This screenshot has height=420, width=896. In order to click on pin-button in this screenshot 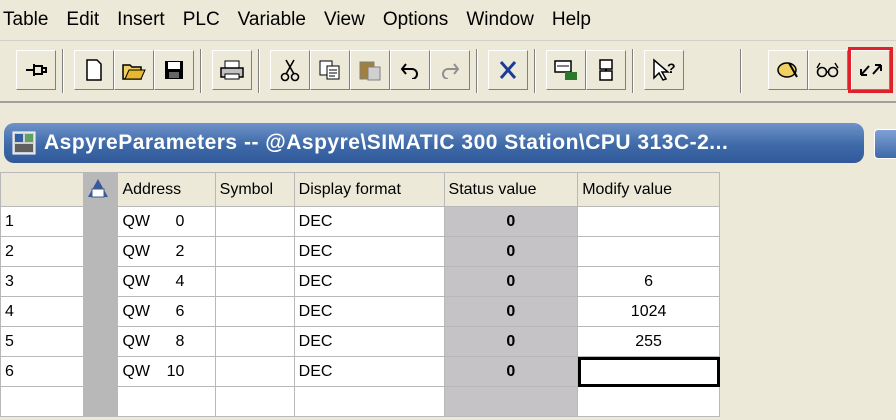, I will do `click(36, 70)`.